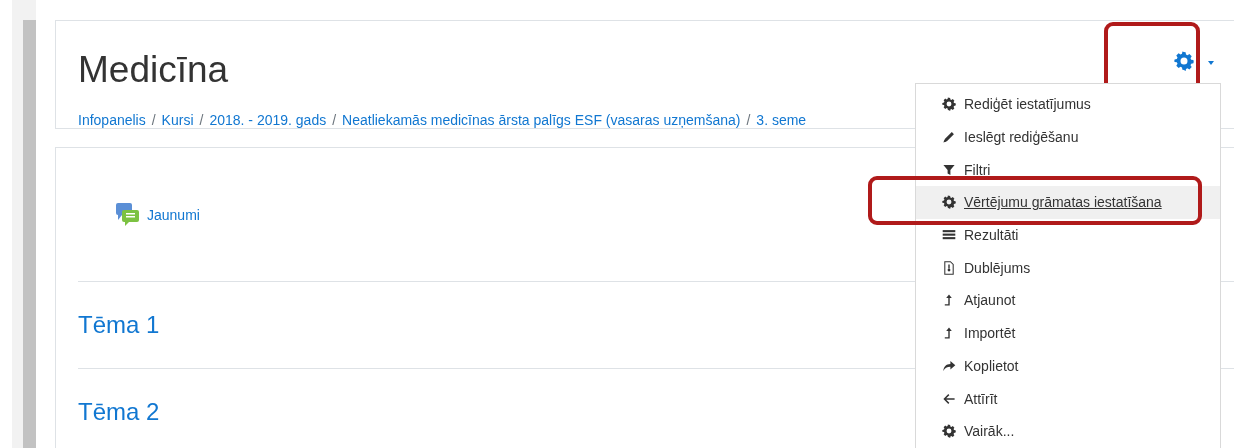  I want to click on menu-item: Dublējums, so click(1068, 268).